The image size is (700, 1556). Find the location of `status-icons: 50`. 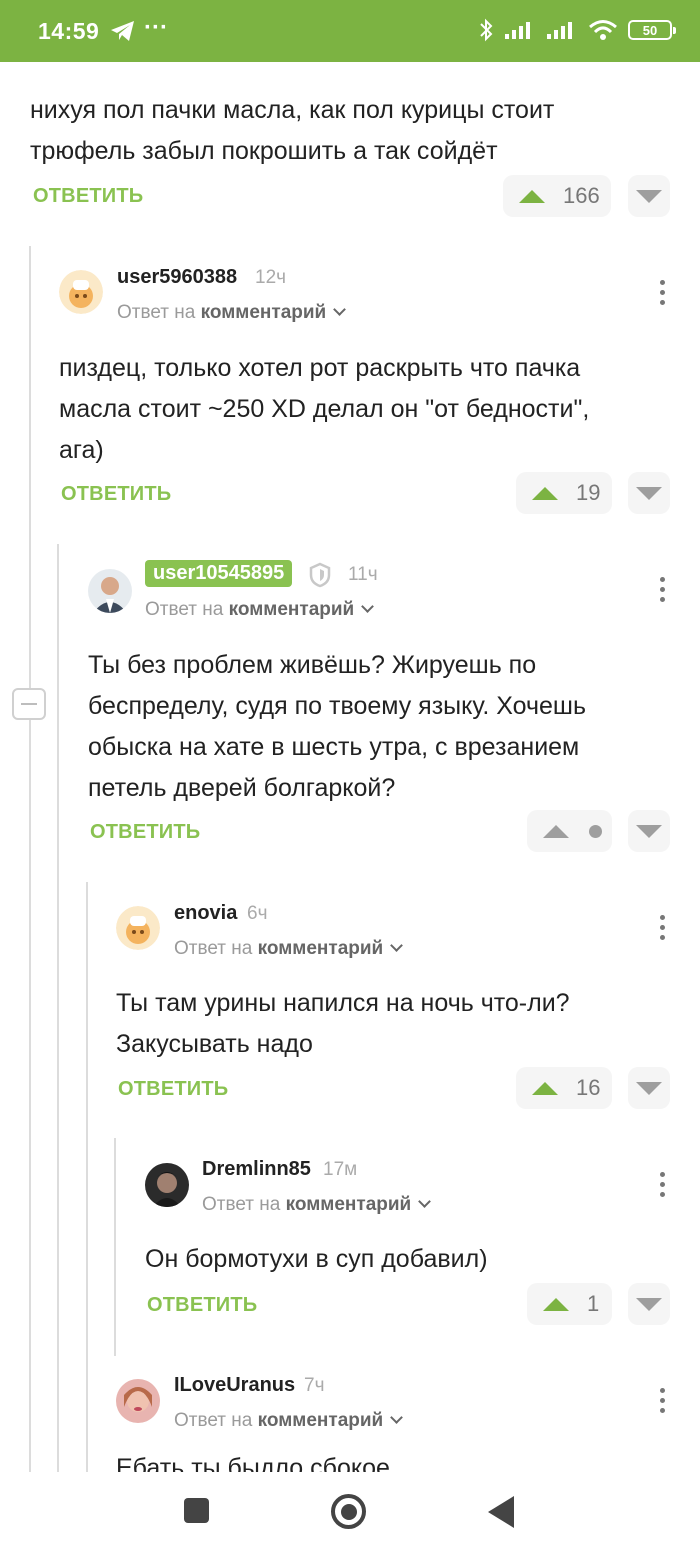

status-icons: 50 is located at coordinates (577, 30).